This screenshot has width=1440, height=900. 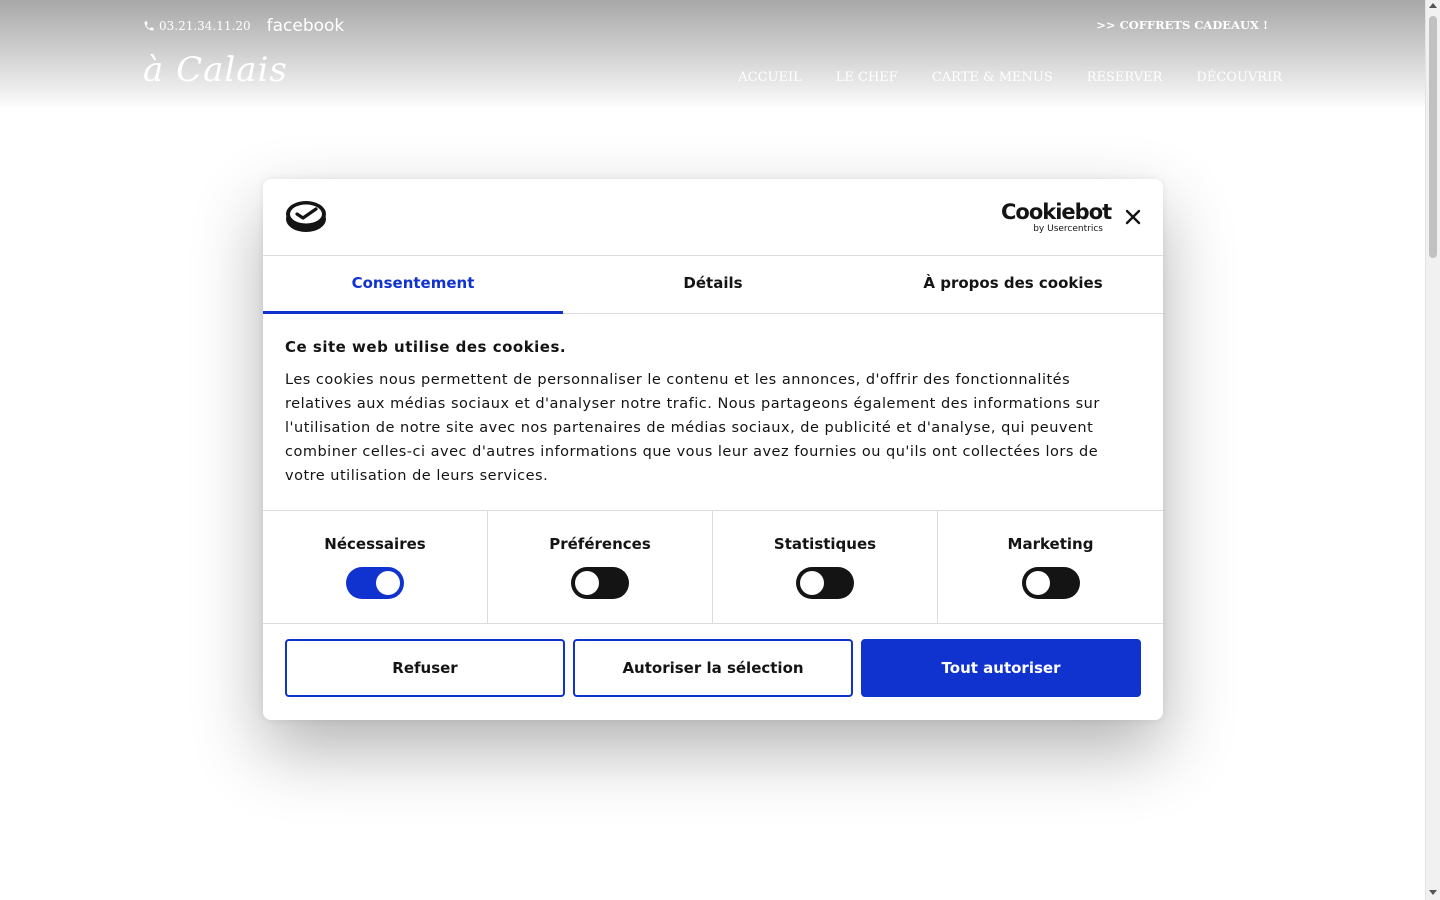 I want to click on close-button, so click(x=1133, y=217).